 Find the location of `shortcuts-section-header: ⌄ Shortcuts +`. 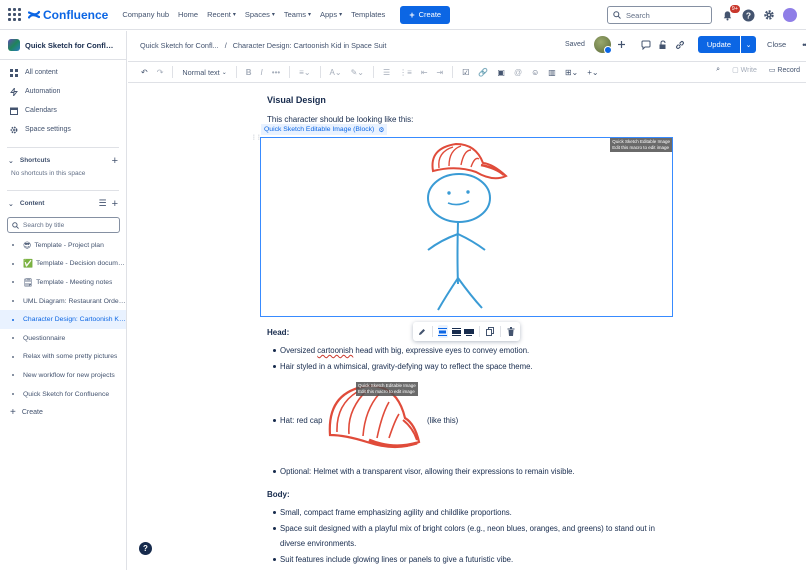

shortcuts-section-header: ⌄ Shortcuts + is located at coordinates (63, 160).